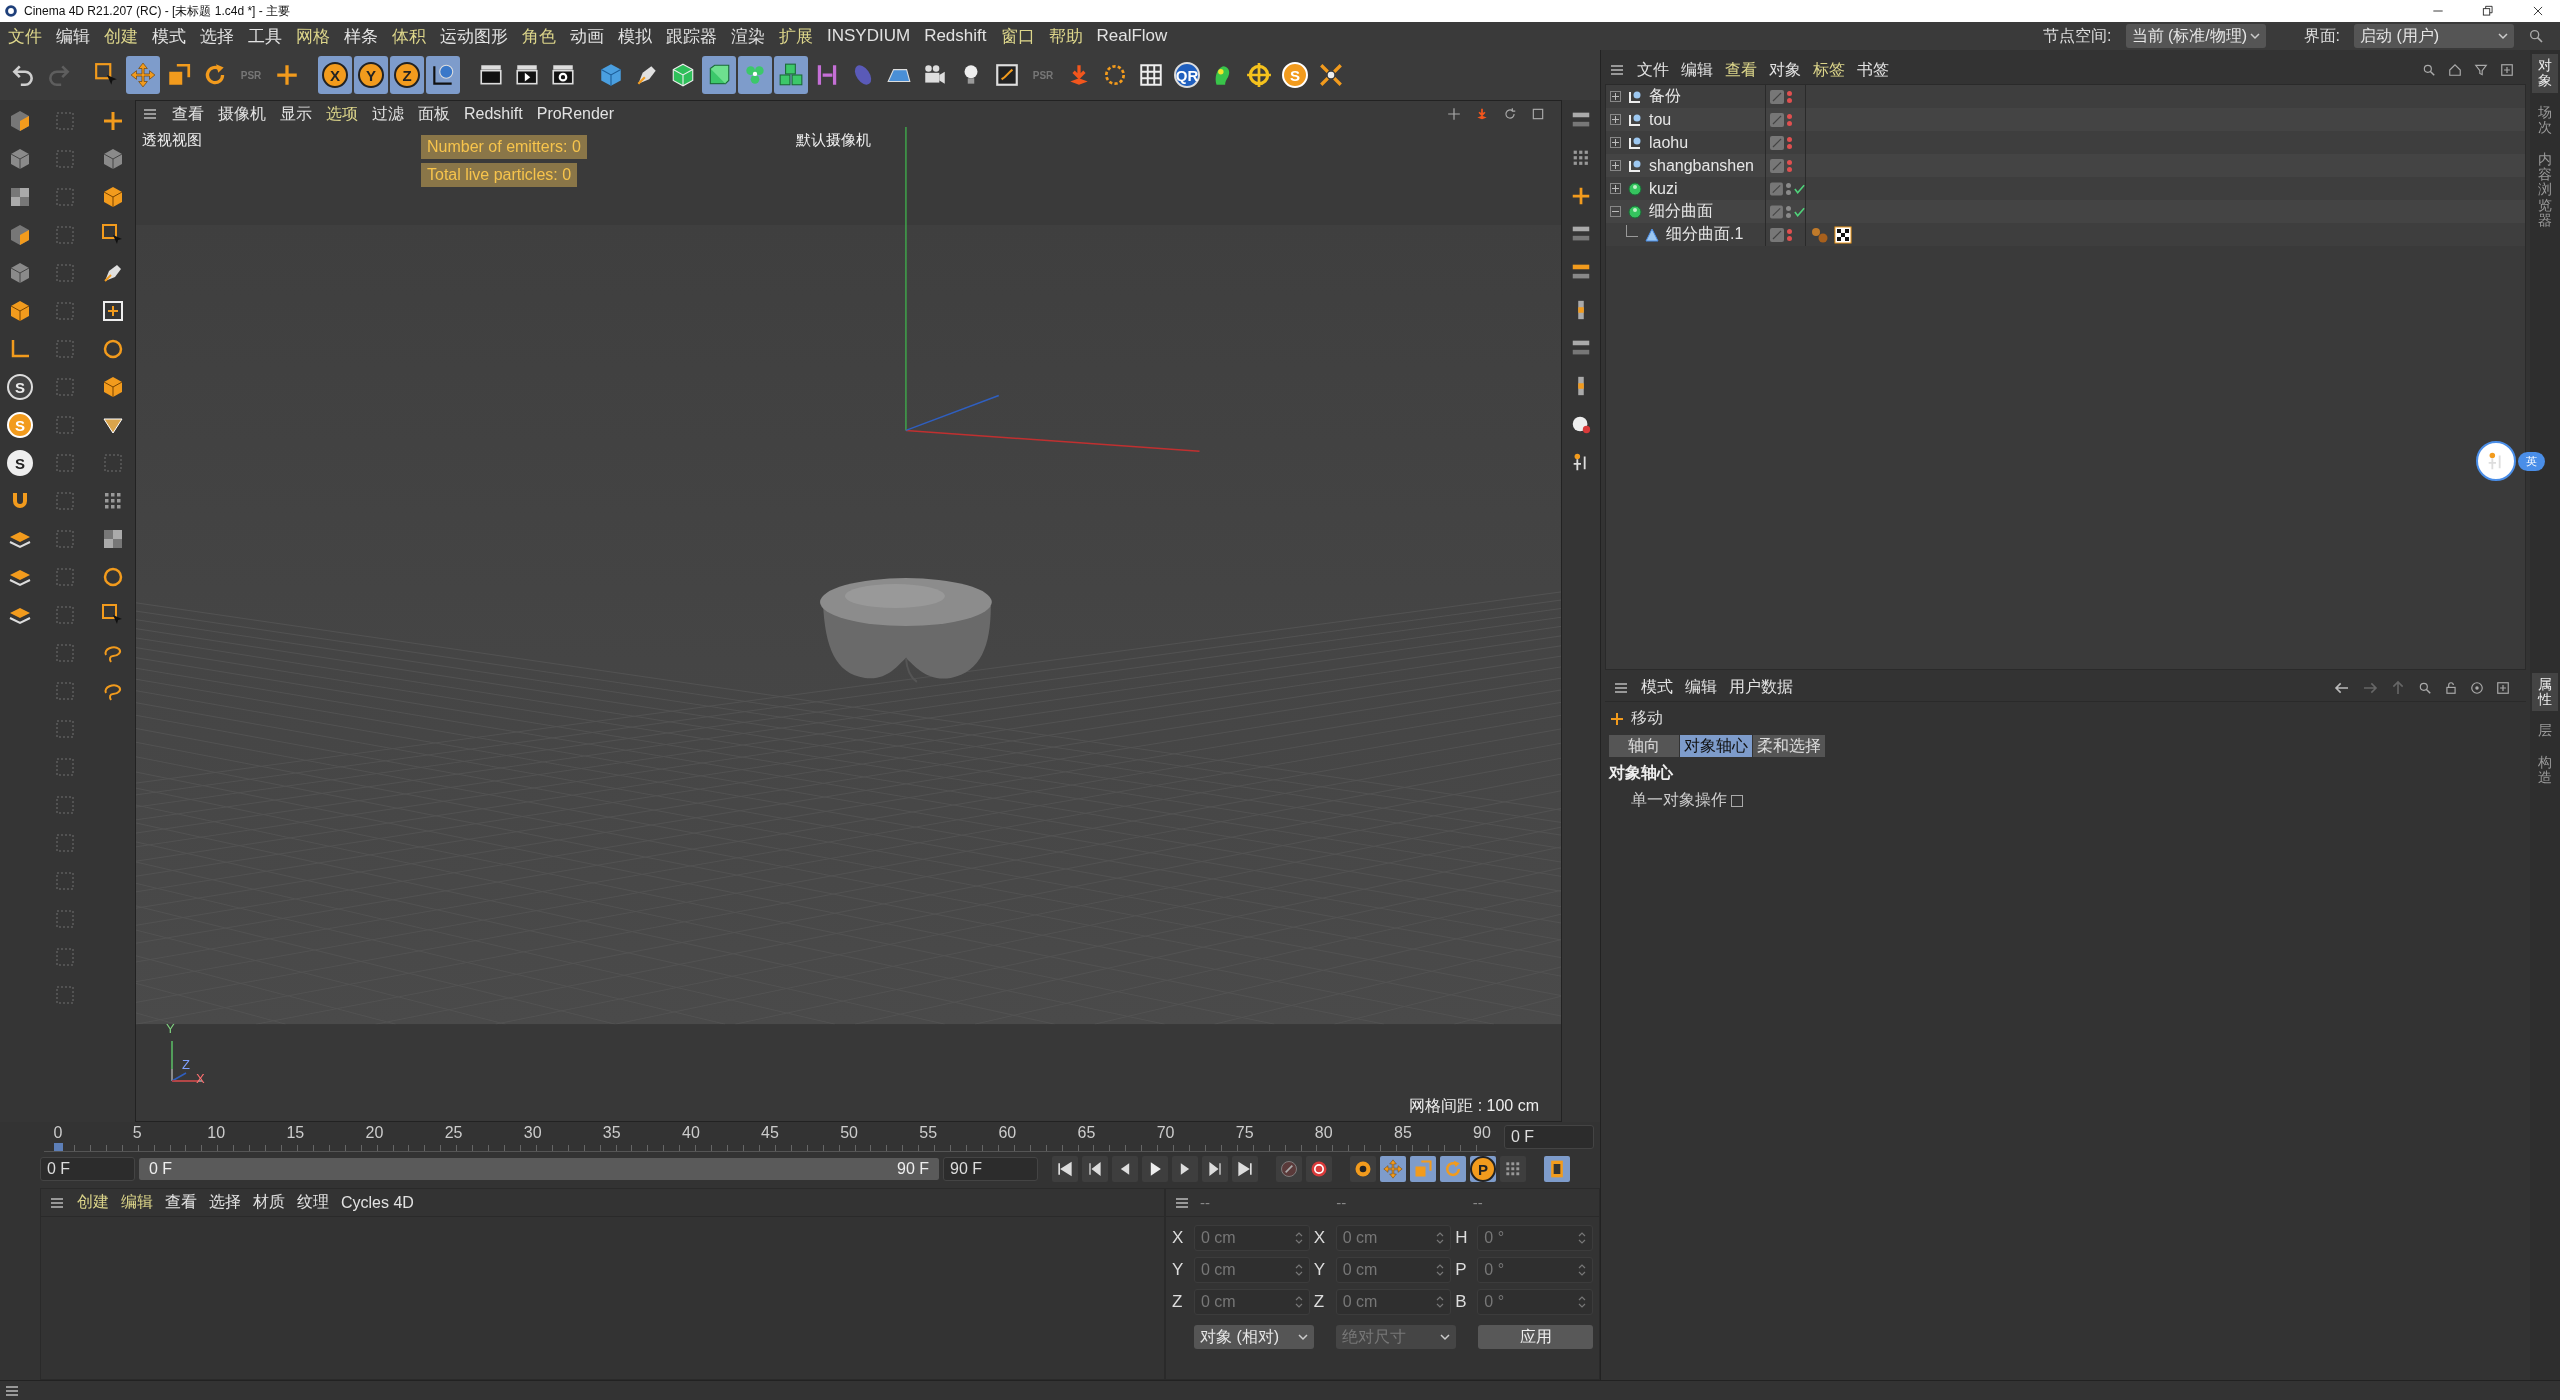 The image size is (2560, 1400). Describe the element at coordinates (242, 114) in the screenshot. I see `menu-item: 摄像机` at that location.